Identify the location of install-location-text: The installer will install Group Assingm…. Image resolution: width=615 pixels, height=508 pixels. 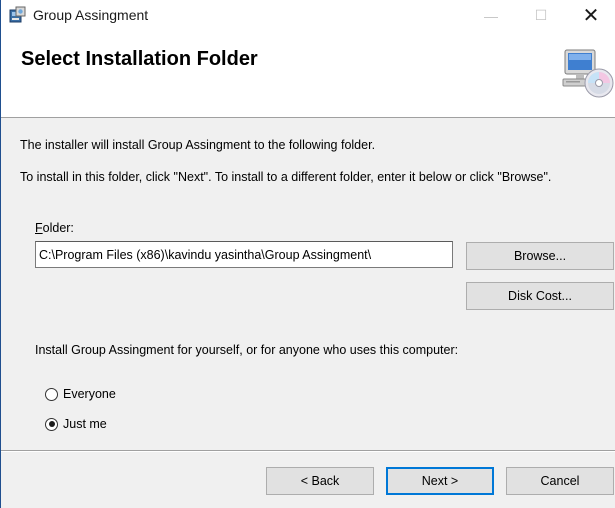
(198, 145).